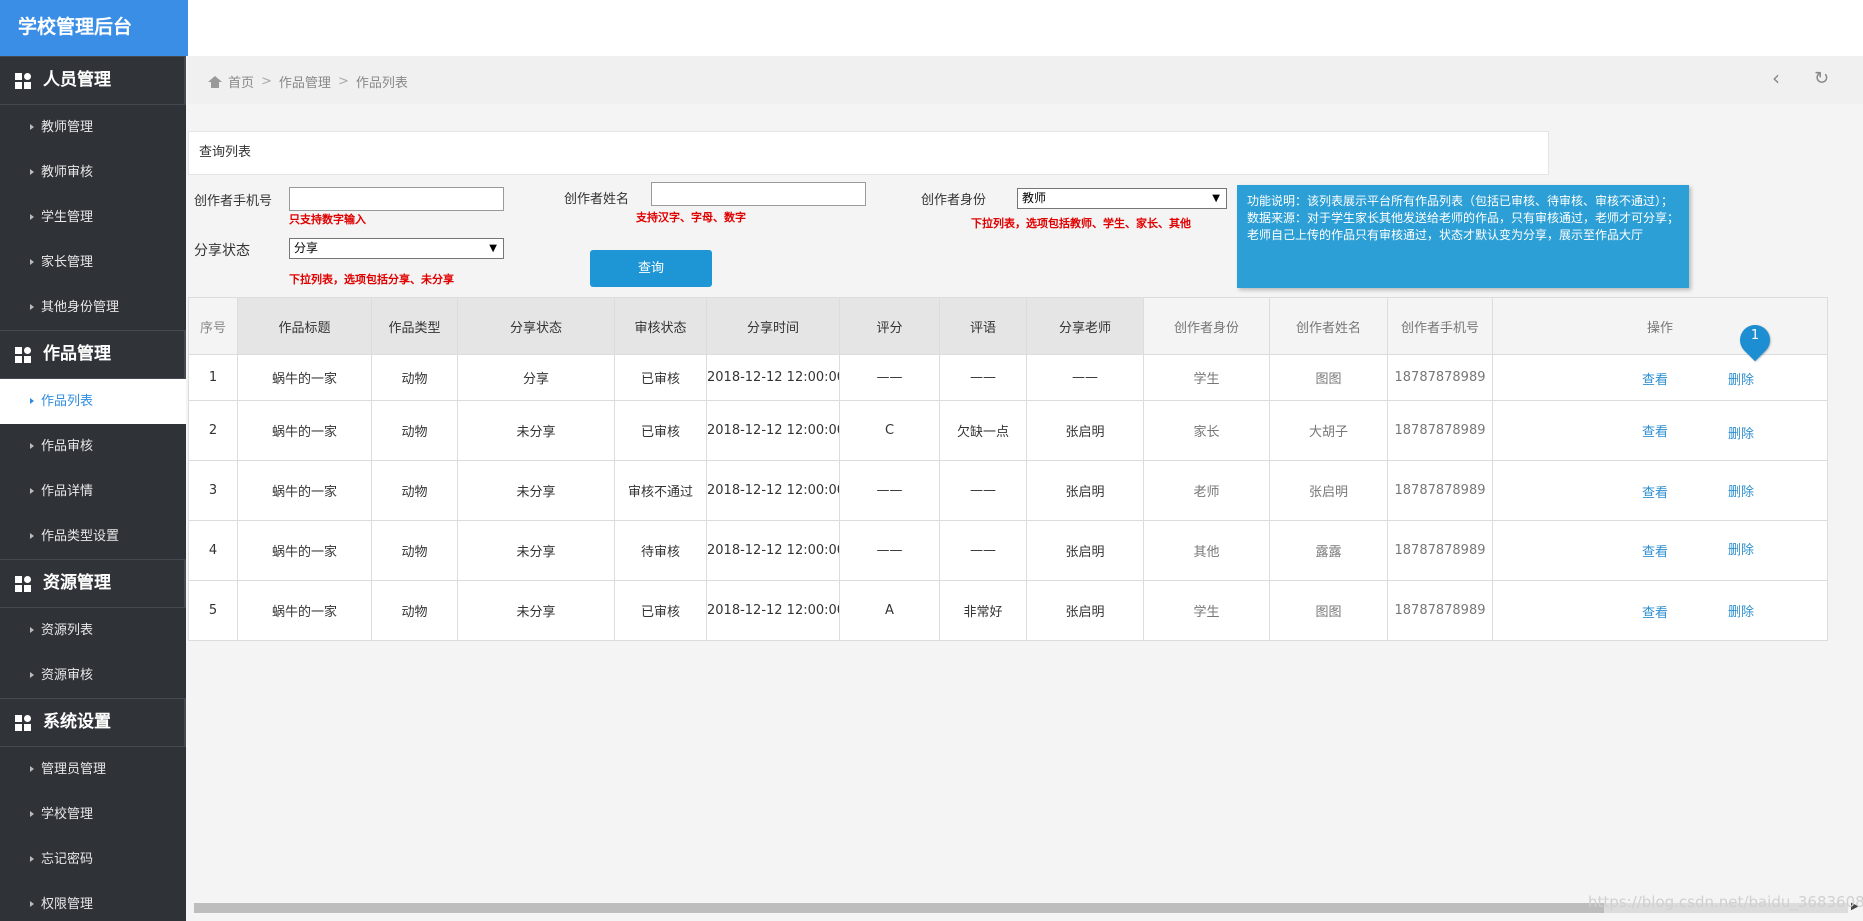 This screenshot has width=1863, height=921. I want to click on sidebar-item-permission-management: 权限管理, so click(93, 901).